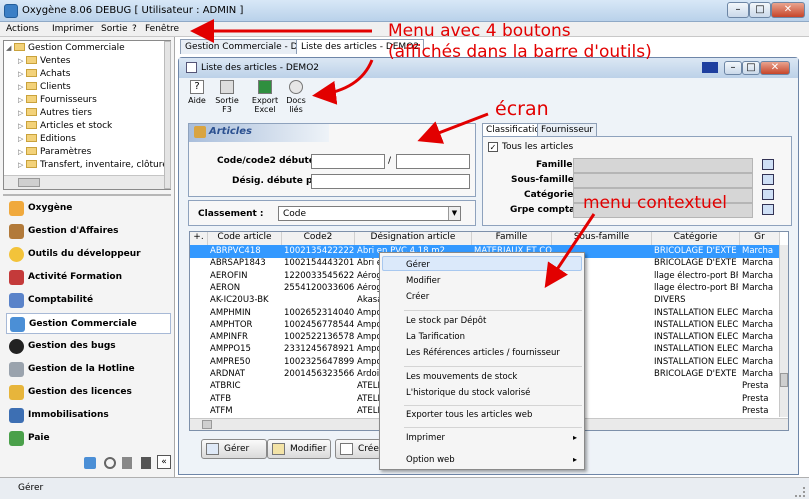 The width and height of the screenshot is (809, 499). Describe the element at coordinates (453, 128) in the screenshot. I see `arrow-ecran` at that location.